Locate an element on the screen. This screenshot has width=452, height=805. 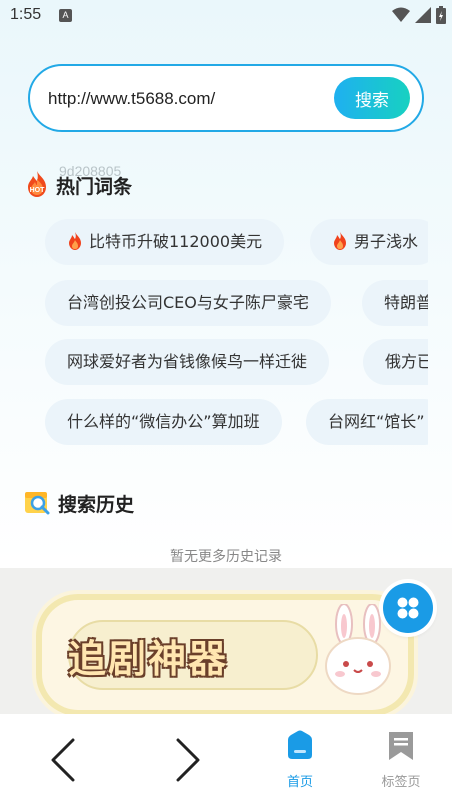
history-section-header: 搜索历史 is located at coordinates (174, 502).